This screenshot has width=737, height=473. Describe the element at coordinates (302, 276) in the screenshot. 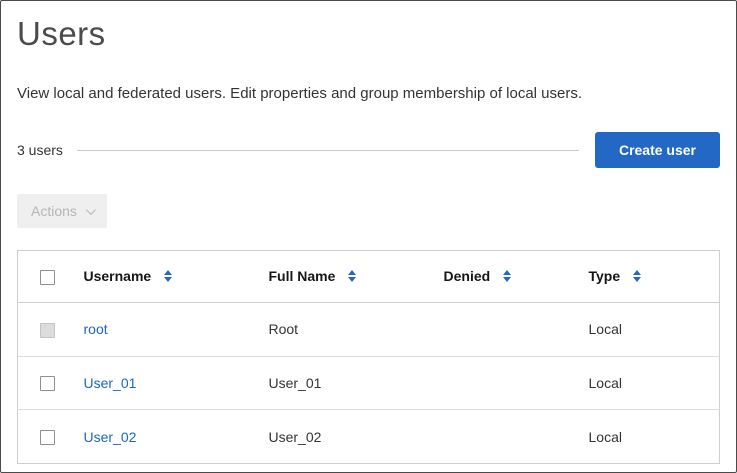

I see `column-label-fullname: Full Name` at that location.